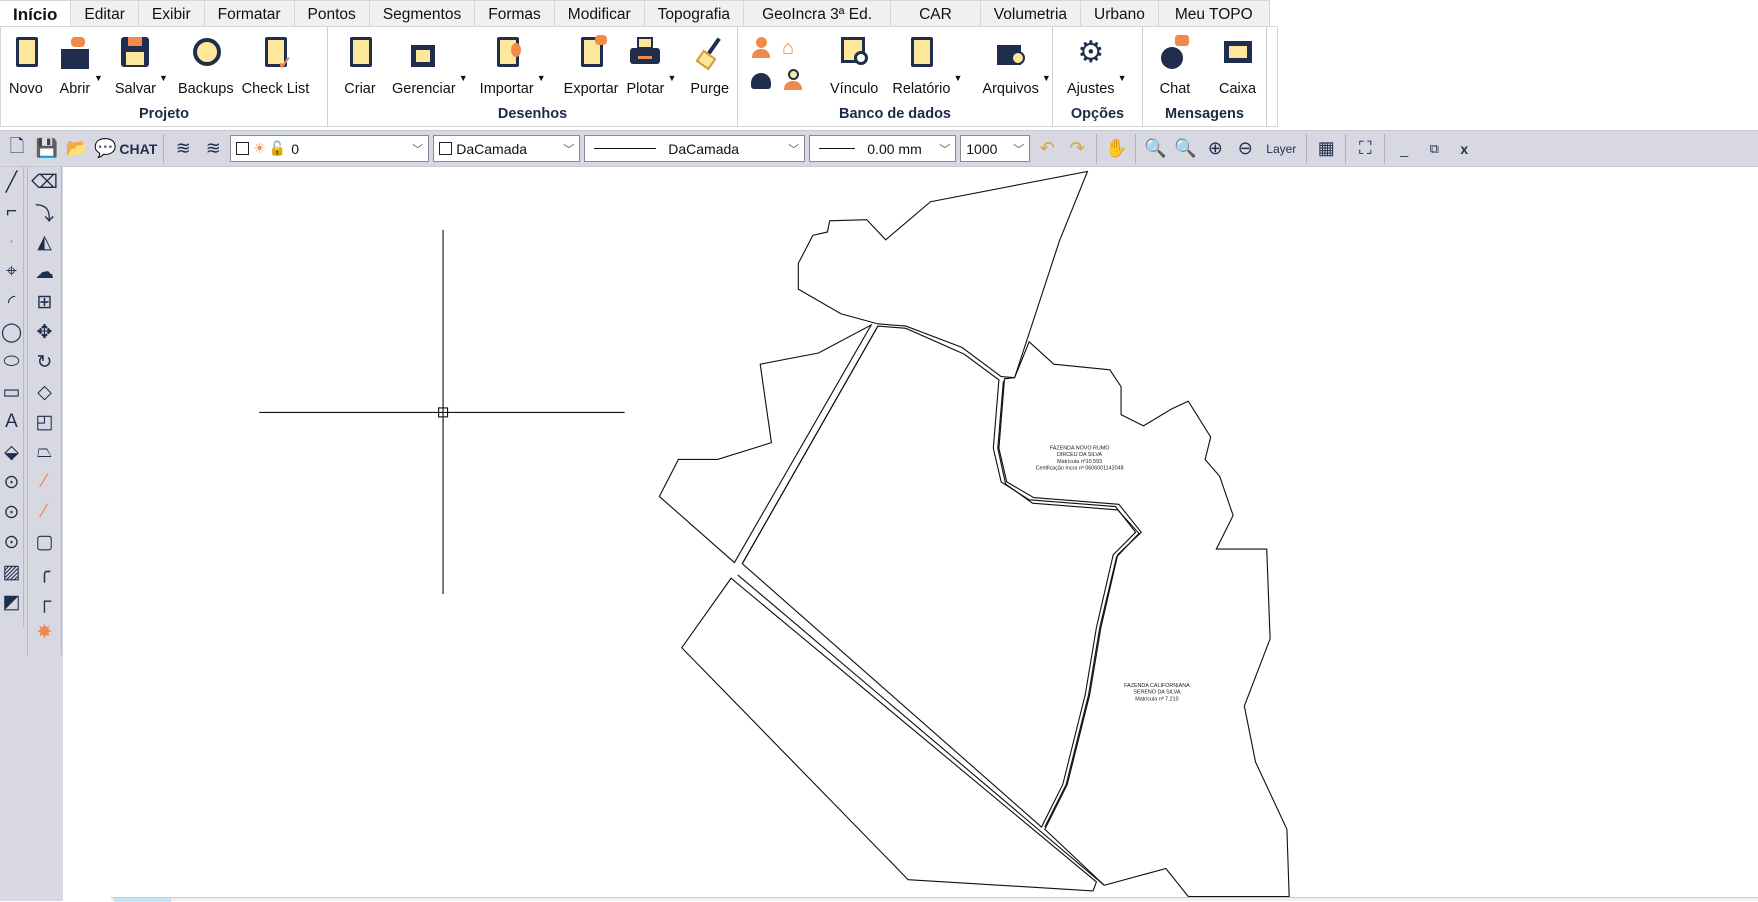 Image resolution: width=1758 pixels, height=902 pixels. I want to click on parcel-southwest, so click(889, 734).